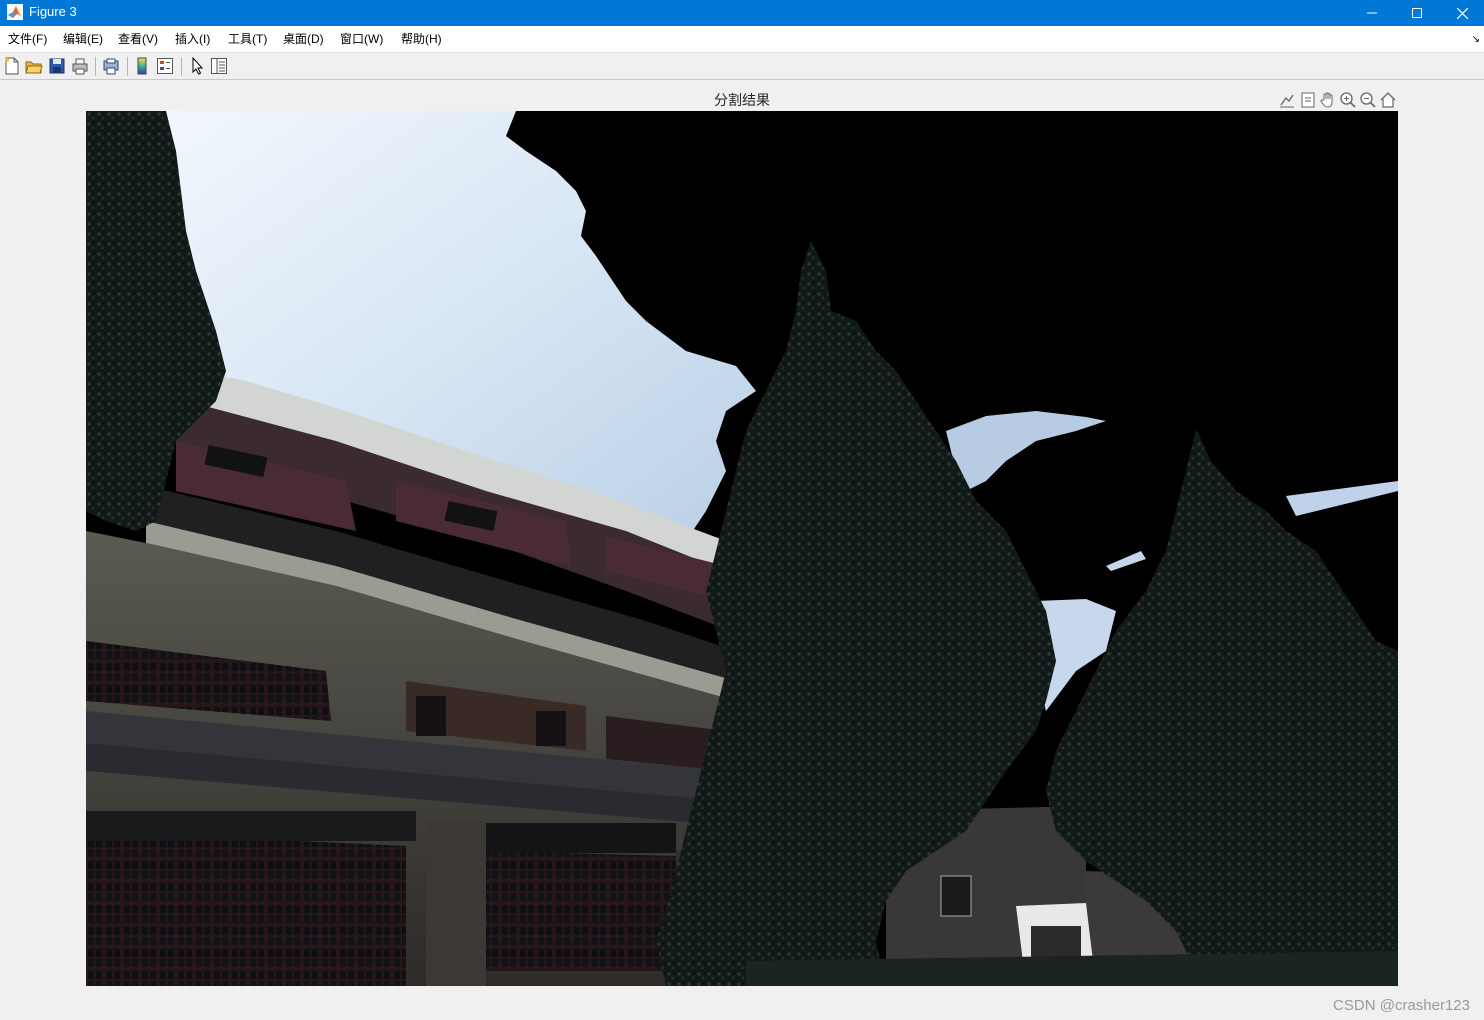  What do you see at coordinates (247, 39) in the screenshot?
I see `menu-tools: 工具(T)` at bounding box center [247, 39].